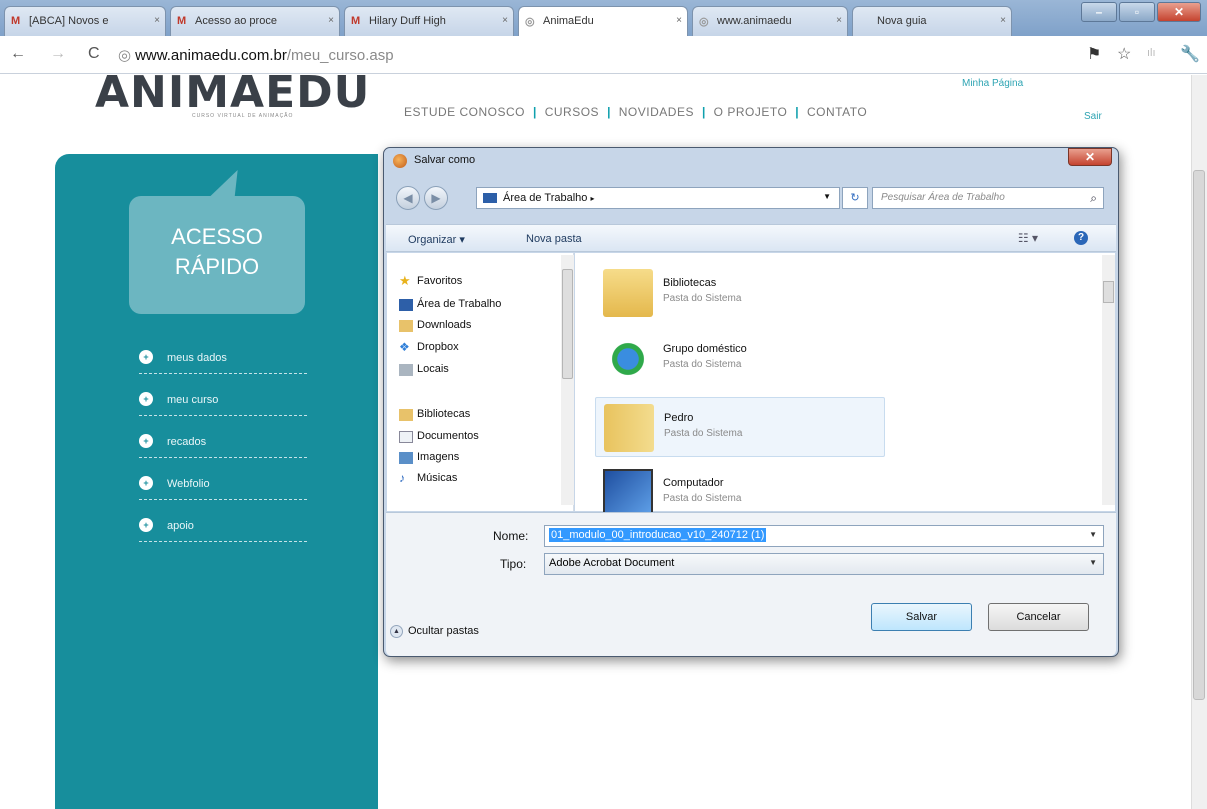  I want to click on url-path: /meu_curso.asp, so click(340, 55).